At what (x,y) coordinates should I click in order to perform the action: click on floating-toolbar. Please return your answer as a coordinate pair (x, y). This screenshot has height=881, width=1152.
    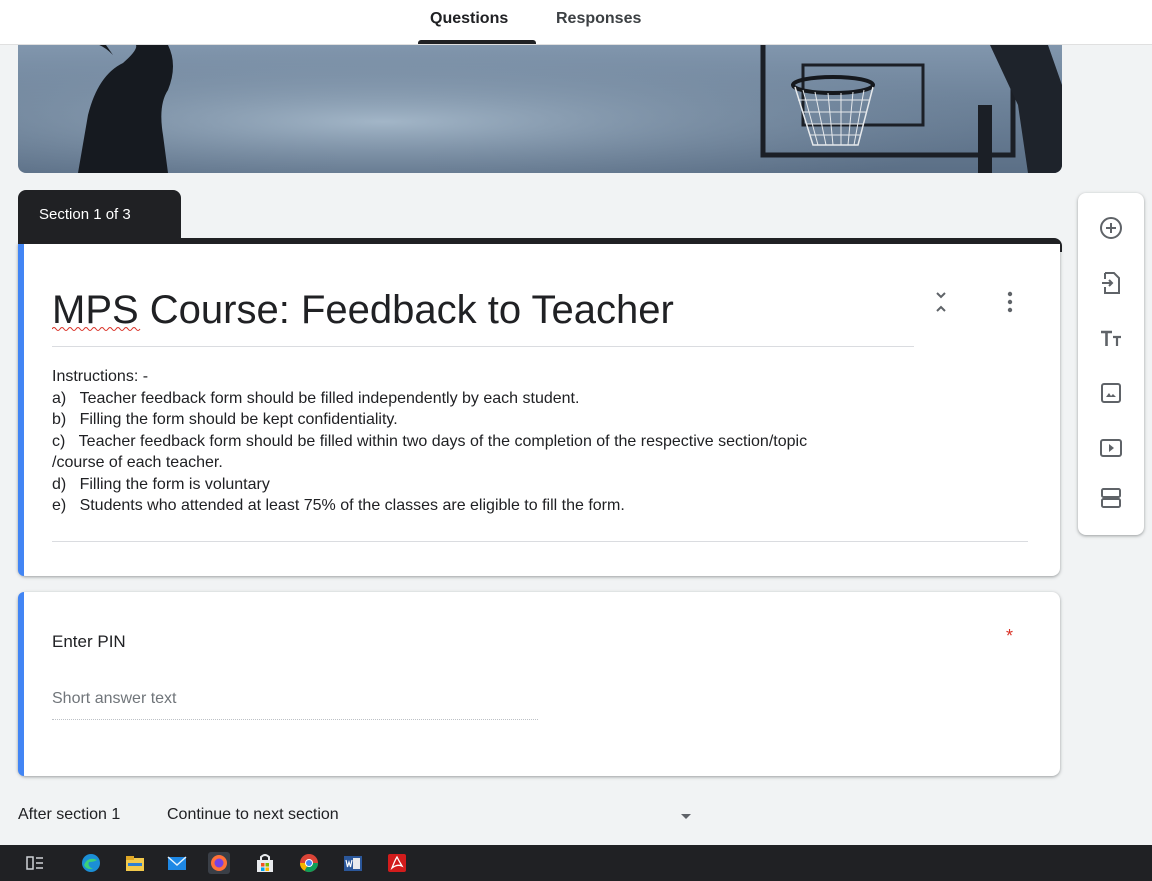
    Looking at the image, I should click on (1111, 364).